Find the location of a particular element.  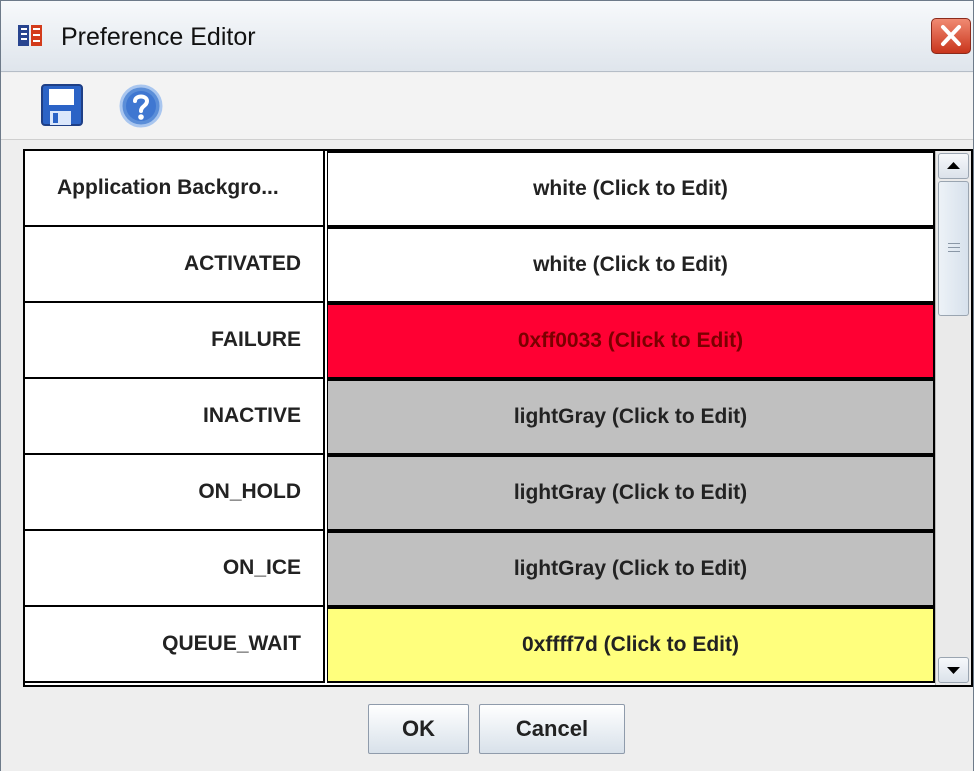

preference-value-button: 0xff0033 (Click to Edit) is located at coordinates (631, 341).